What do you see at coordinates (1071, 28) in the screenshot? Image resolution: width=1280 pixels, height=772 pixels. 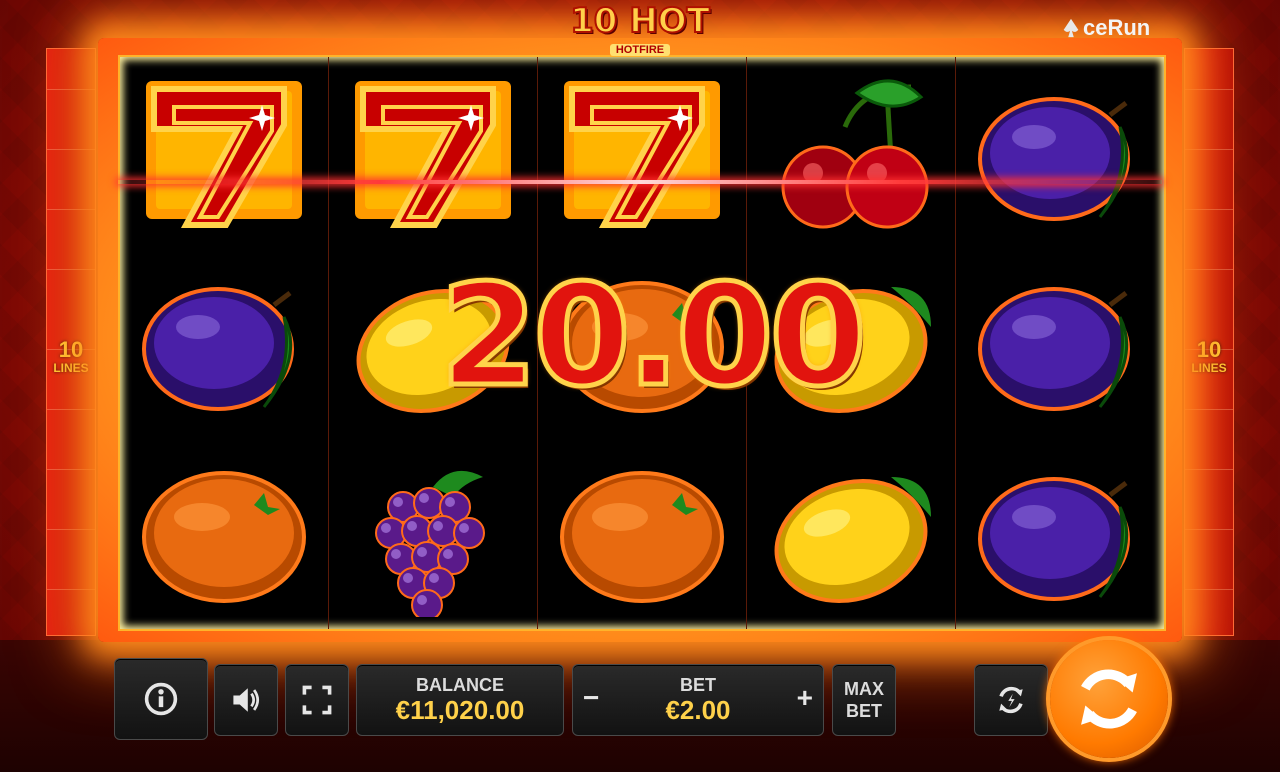 I see `ace-spade-icon` at bounding box center [1071, 28].